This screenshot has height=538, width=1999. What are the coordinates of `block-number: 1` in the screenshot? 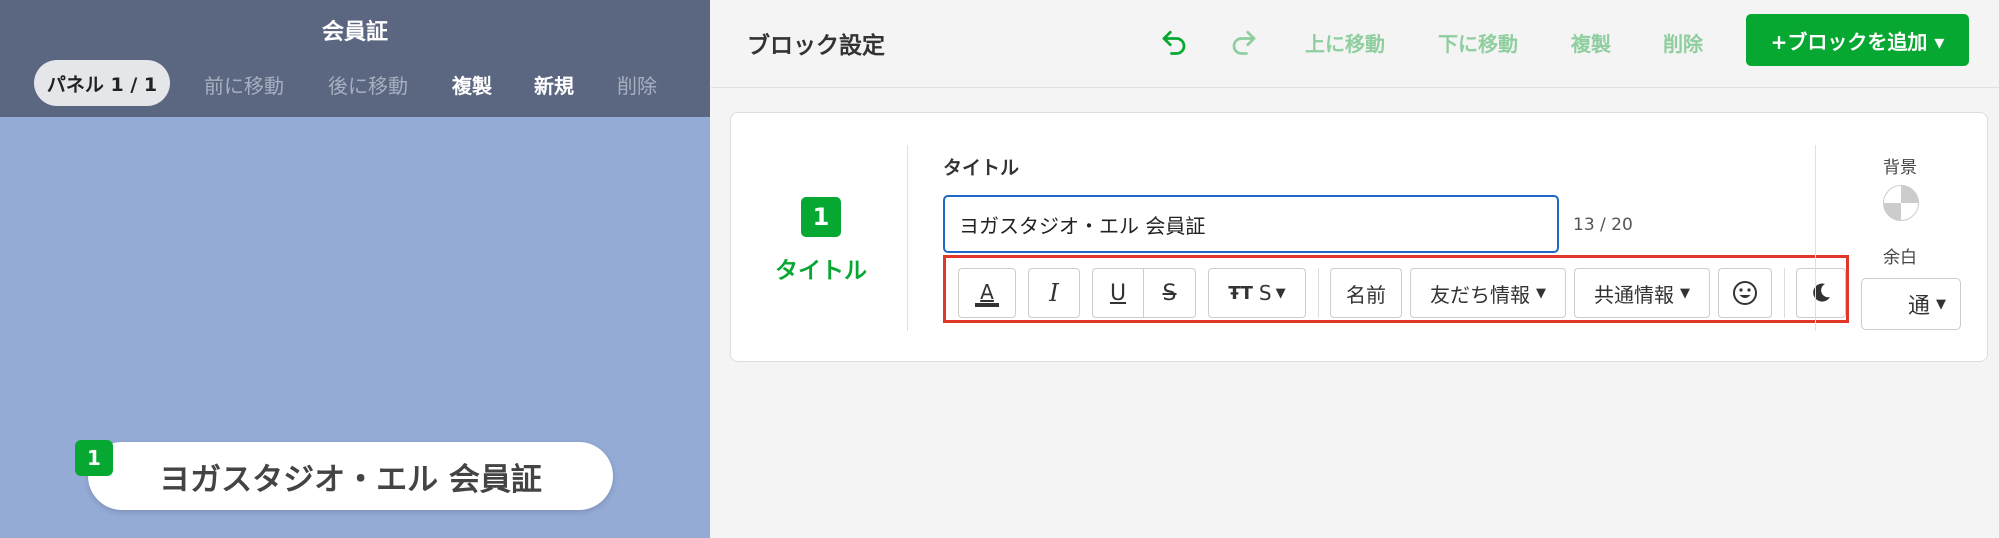 It's located at (821, 217).